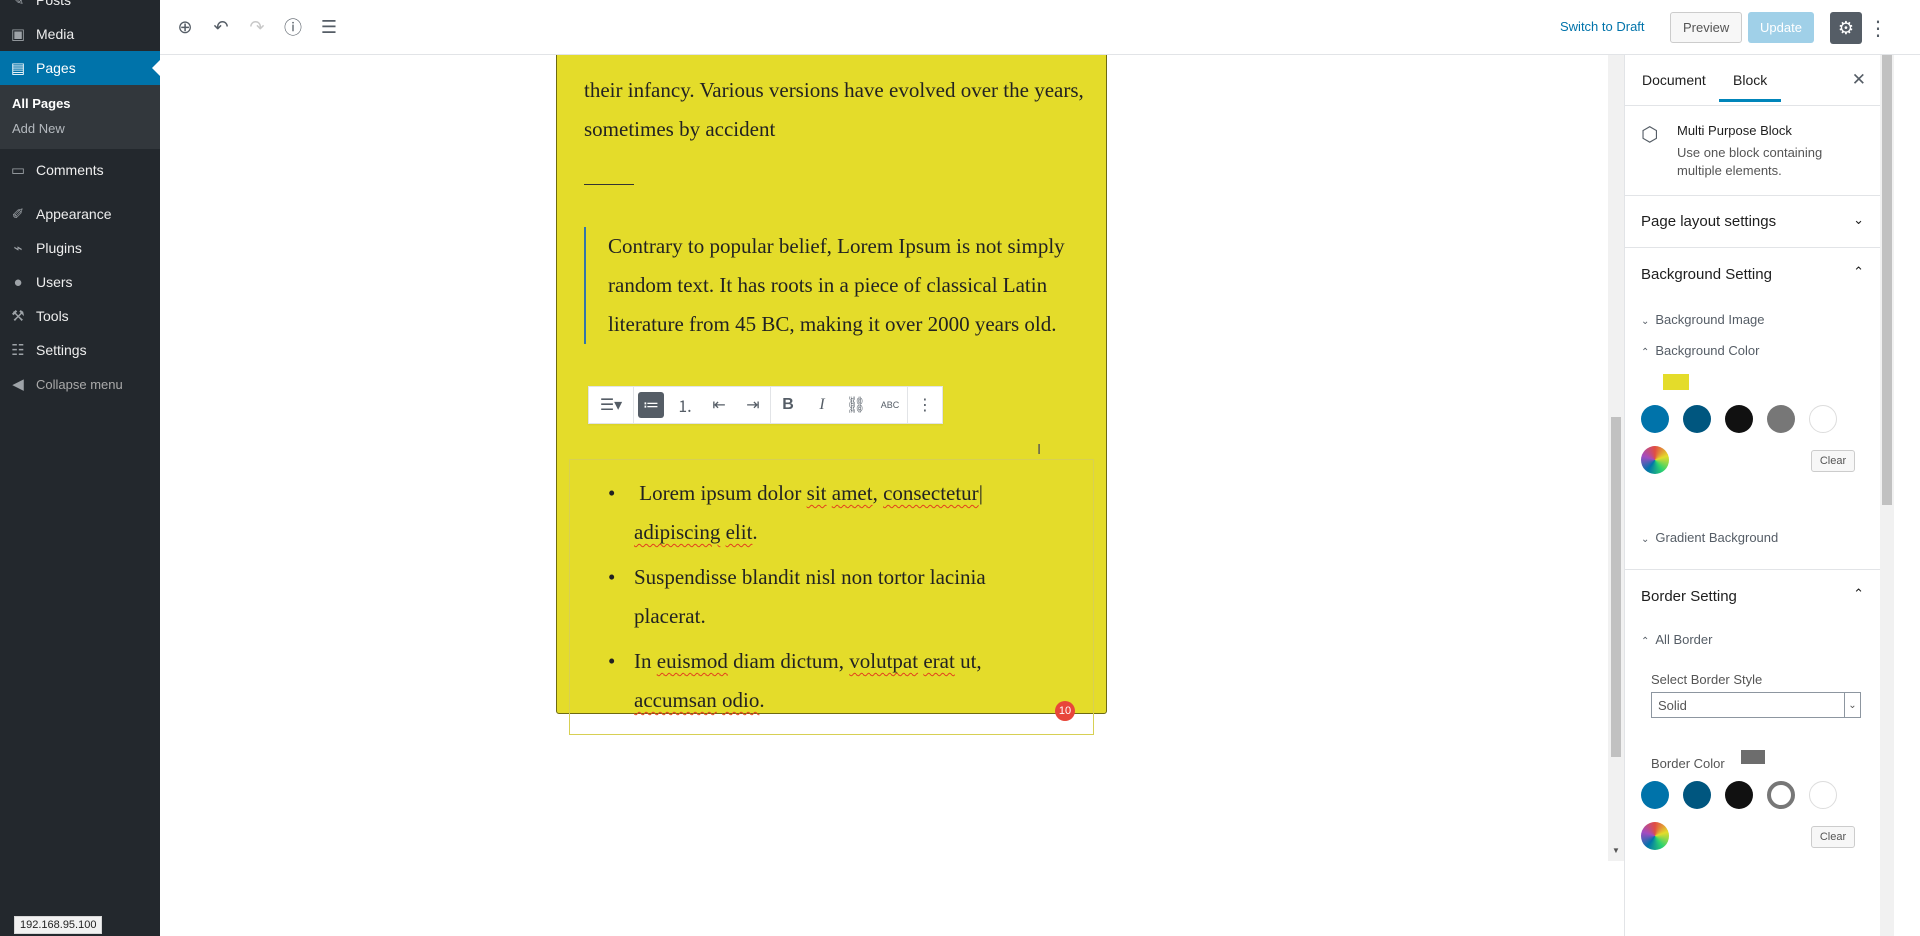  I want to click on status-url: 192.168.95.100, so click(58, 925).